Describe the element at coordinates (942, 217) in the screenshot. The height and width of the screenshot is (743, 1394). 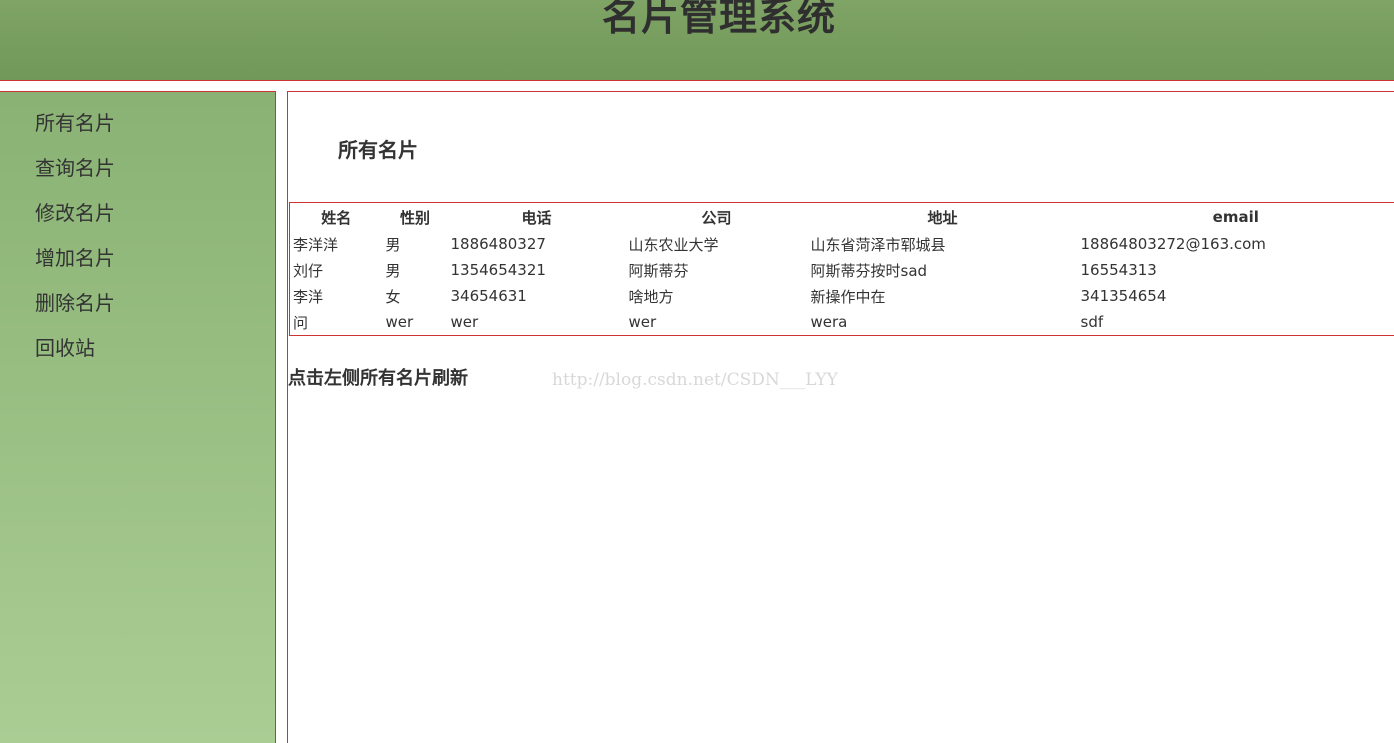
I see `column-header-address: 地址` at that location.